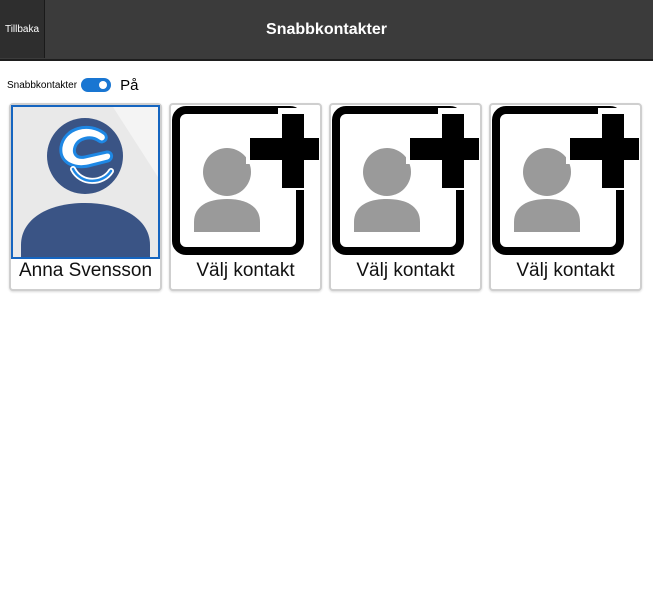  What do you see at coordinates (103, 85) in the screenshot?
I see `switch-knob` at bounding box center [103, 85].